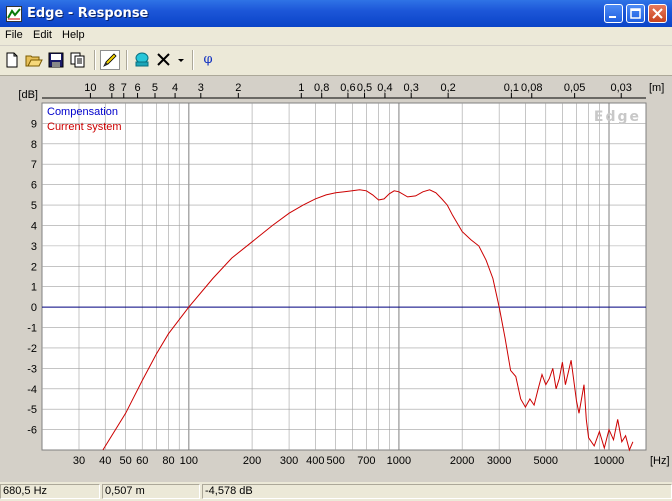 Image resolution: width=672 pixels, height=501 pixels. What do you see at coordinates (32, 431) in the screenshot?
I see `y-tick-label: -6` at bounding box center [32, 431].